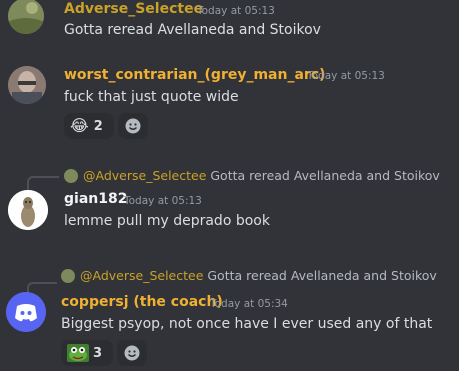 The width and height of the screenshot is (459, 371). I want to click on avatar-worst-contrarian, so click(27, 85).